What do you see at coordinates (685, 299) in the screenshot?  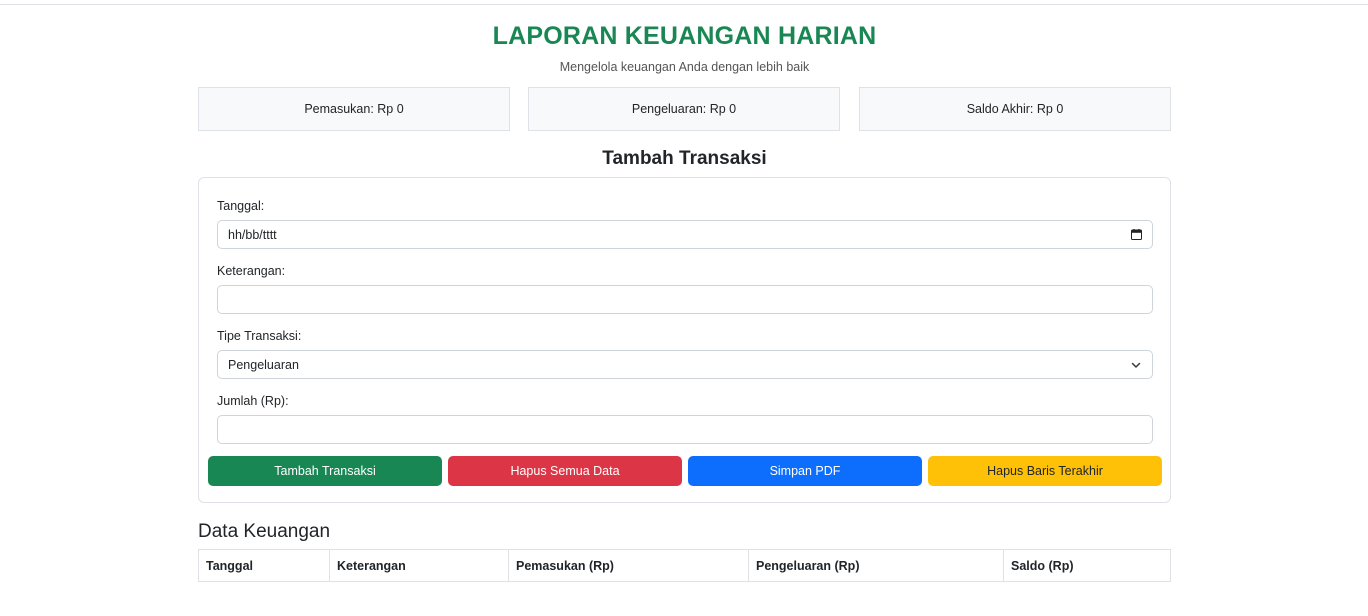 I see `description-input` at bounding box center [685, 299].